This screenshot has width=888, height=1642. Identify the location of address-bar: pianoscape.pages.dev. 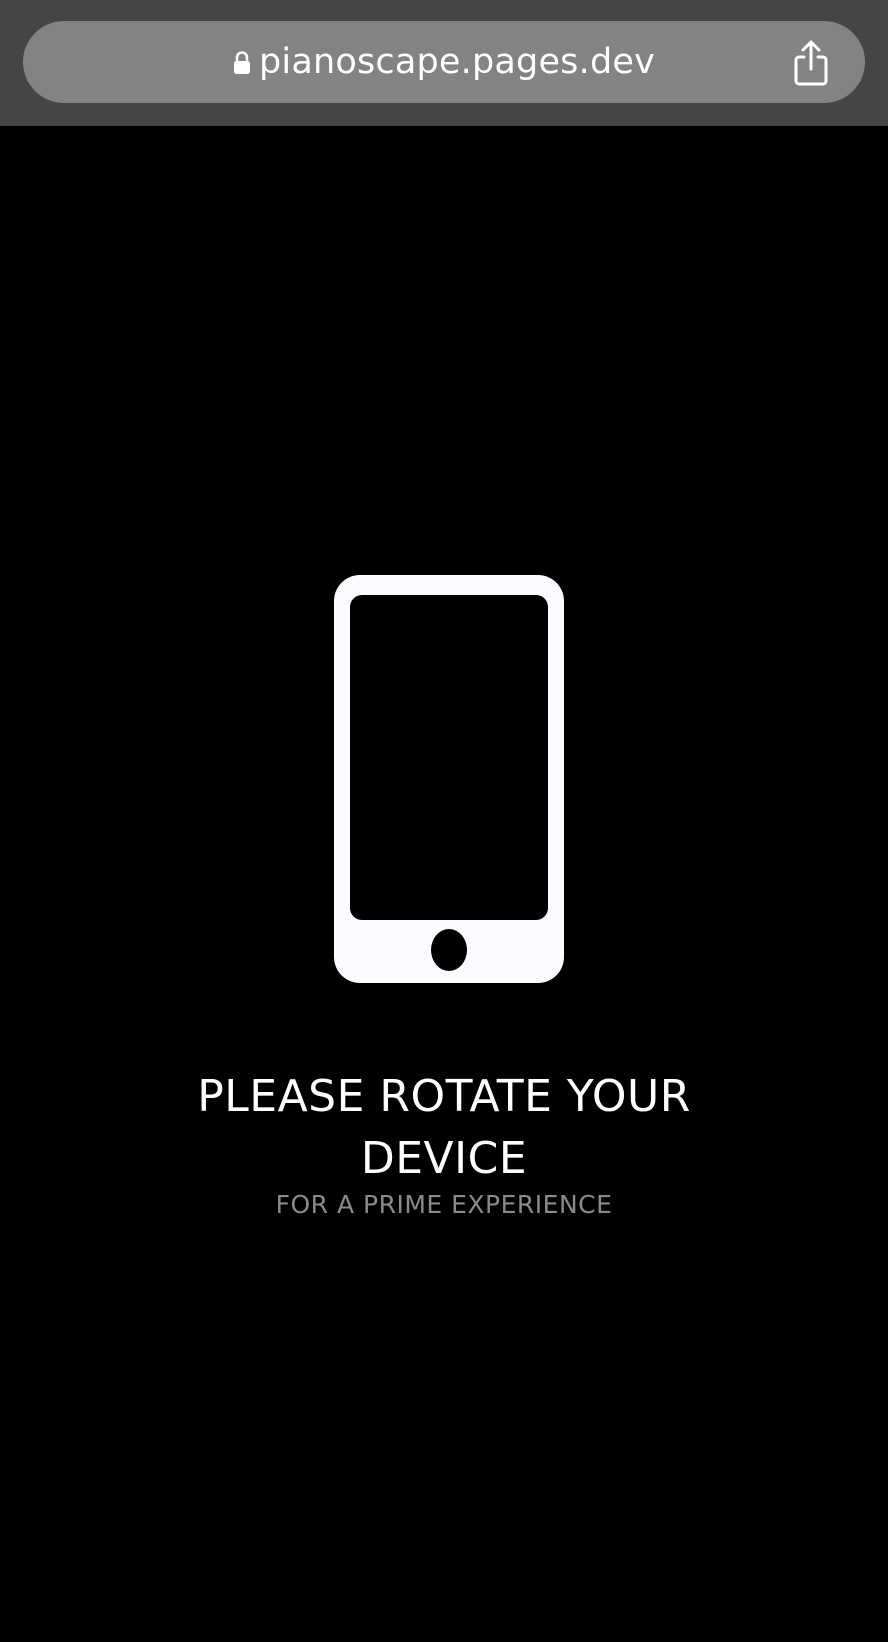
(444, 62).